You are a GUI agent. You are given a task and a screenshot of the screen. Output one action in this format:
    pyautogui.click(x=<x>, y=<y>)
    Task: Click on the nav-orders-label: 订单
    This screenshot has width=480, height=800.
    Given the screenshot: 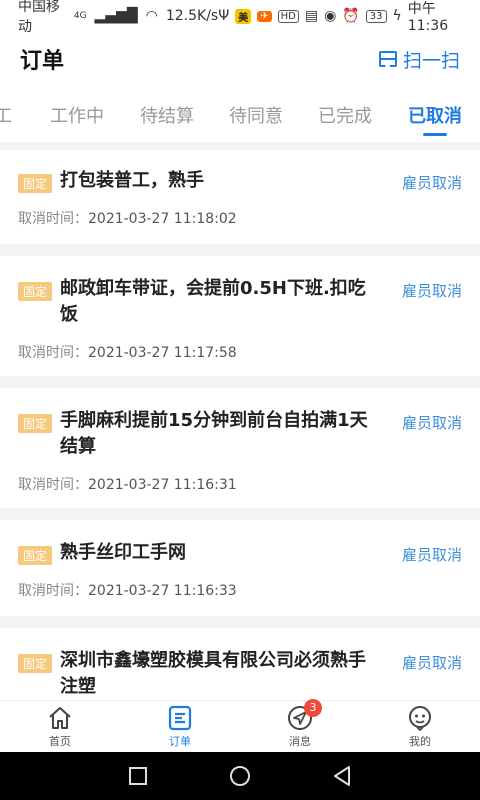 What is the action you would take?
    pyautogui.click(x=180, y=741)
    